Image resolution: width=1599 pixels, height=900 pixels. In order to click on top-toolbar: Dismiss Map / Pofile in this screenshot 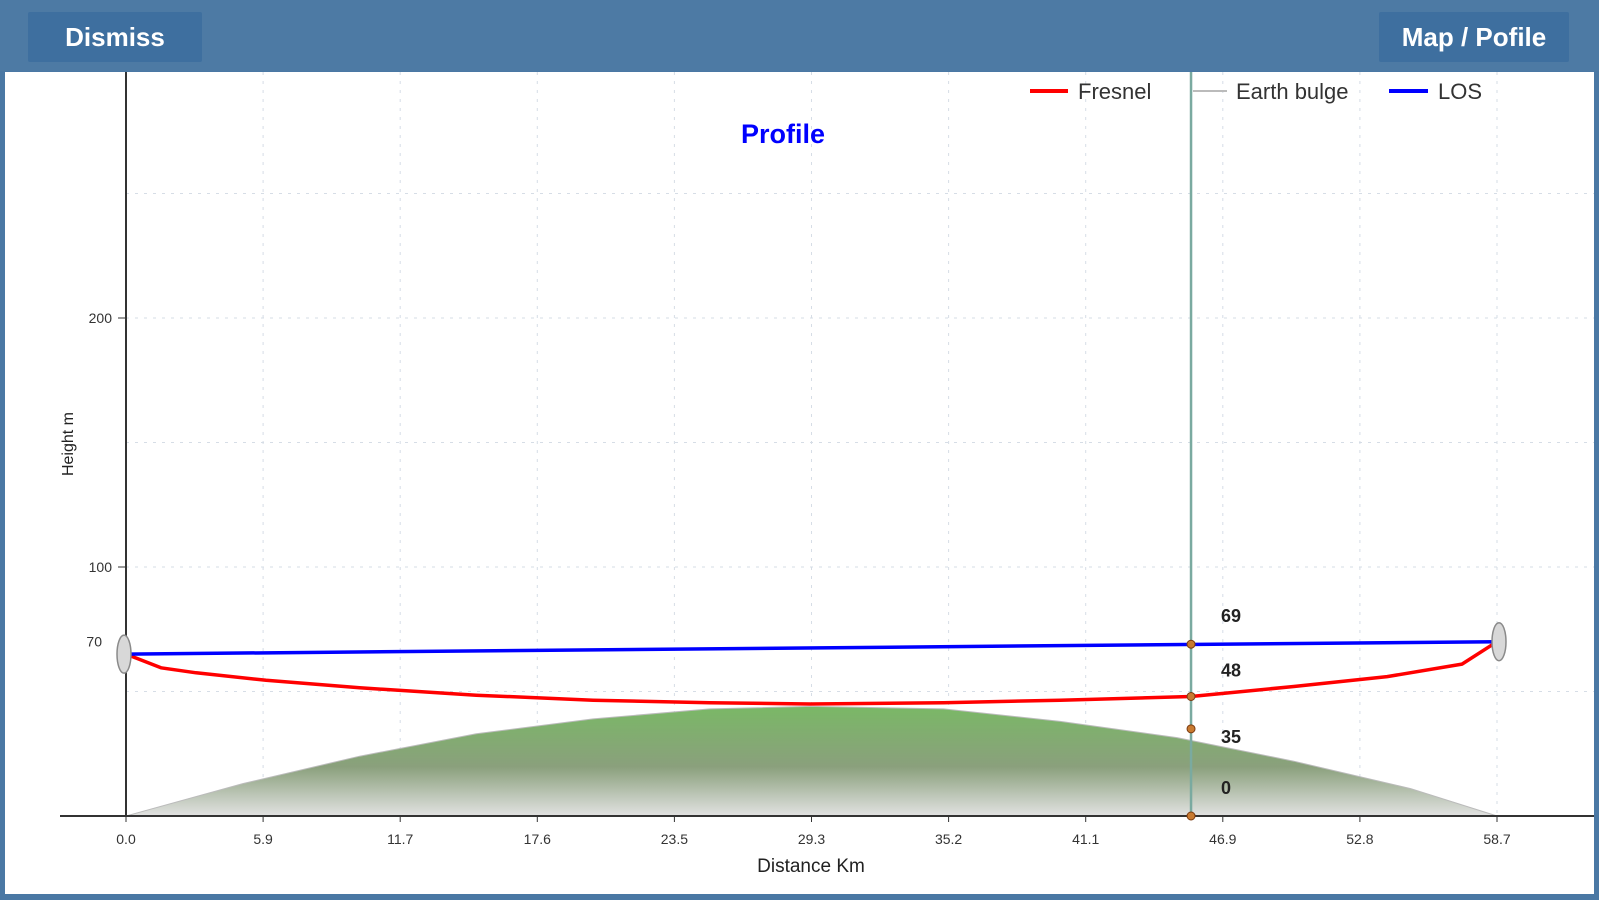, I will do `click(799, 35)`.